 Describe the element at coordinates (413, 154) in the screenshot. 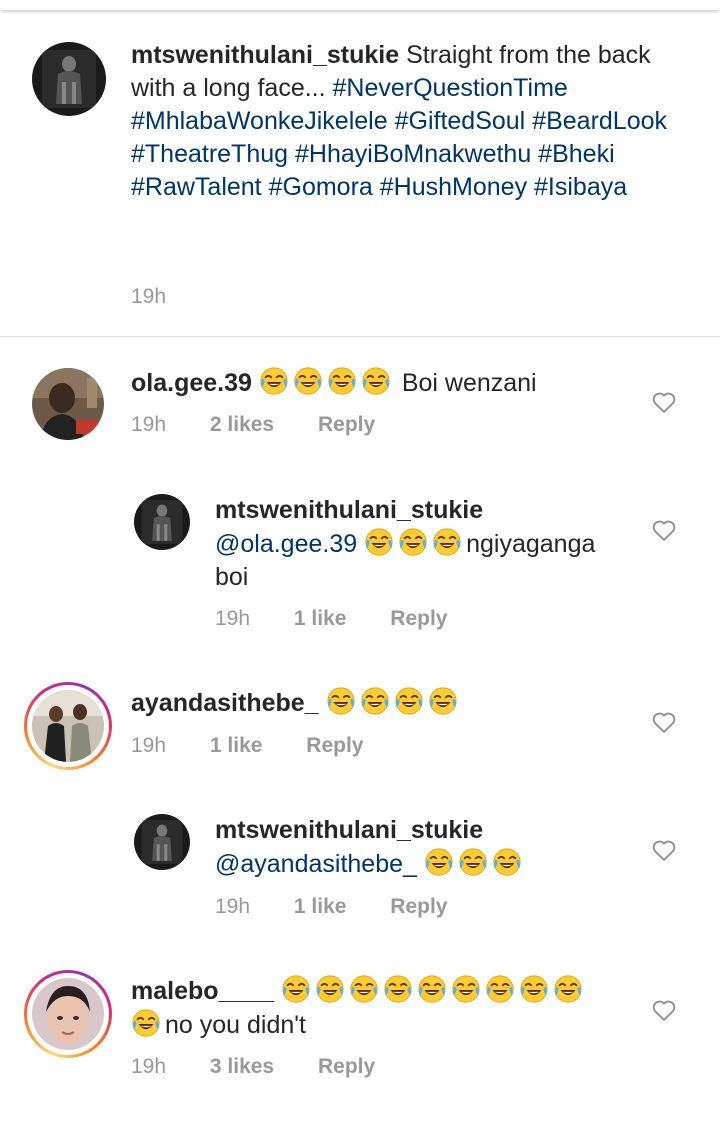

I see `hashtag-link: #HhayiBoMnakwethu` at that location.